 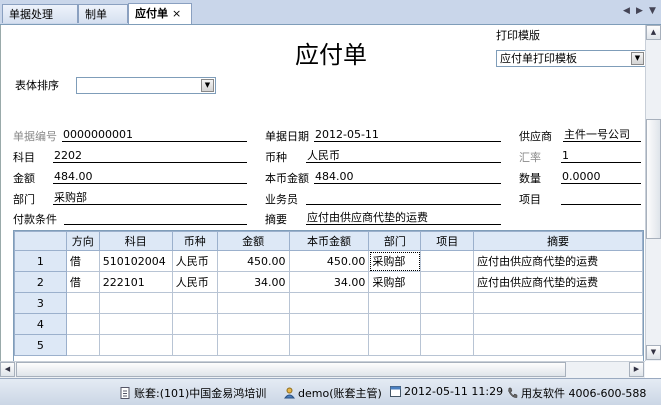 I want to click on rate-label: 汇率, so click(x=530, y=157).